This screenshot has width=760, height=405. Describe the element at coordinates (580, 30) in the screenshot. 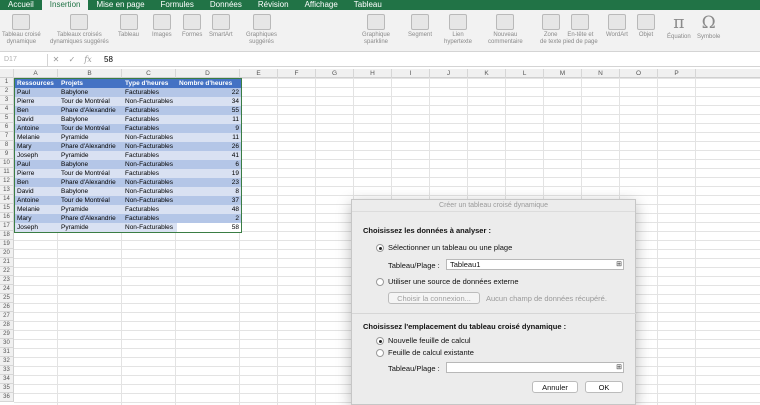

I see `ribbon-button-12: En-tête et pied de page` at that location.